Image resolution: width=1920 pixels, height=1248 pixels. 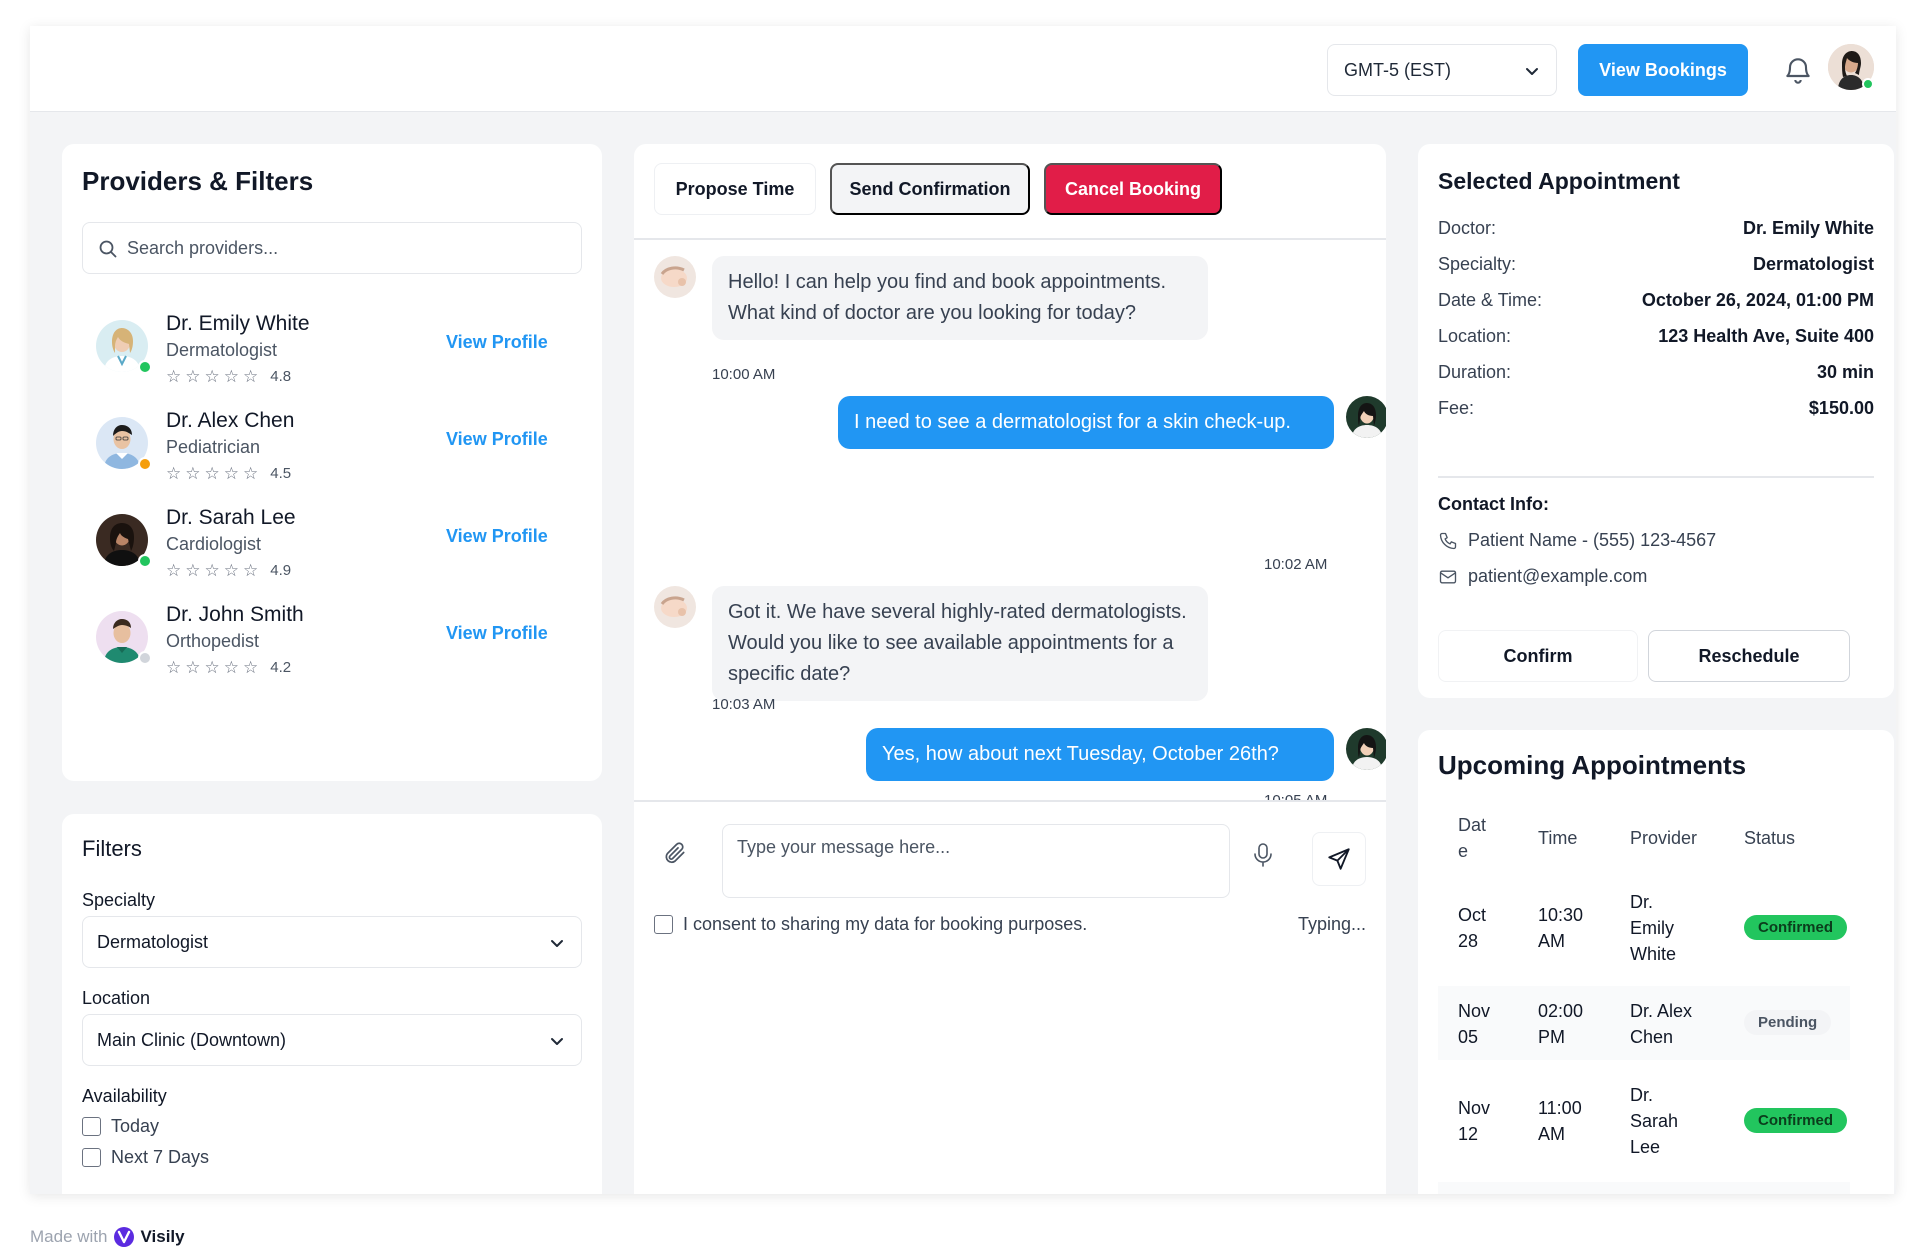 I want to click on rating-value: 4.2, so click(x=281, y=667).